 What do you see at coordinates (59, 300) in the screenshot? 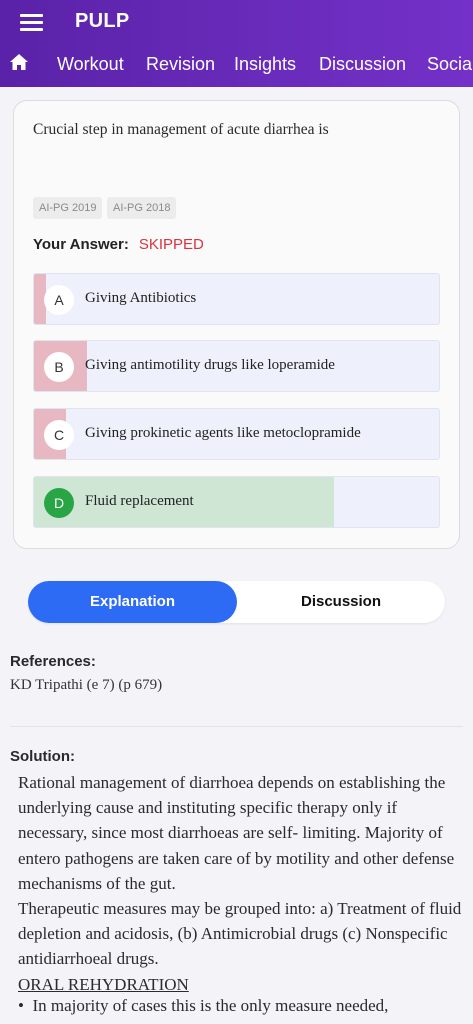
I see `option-a-letter: A` at bounding box center [59, 300].